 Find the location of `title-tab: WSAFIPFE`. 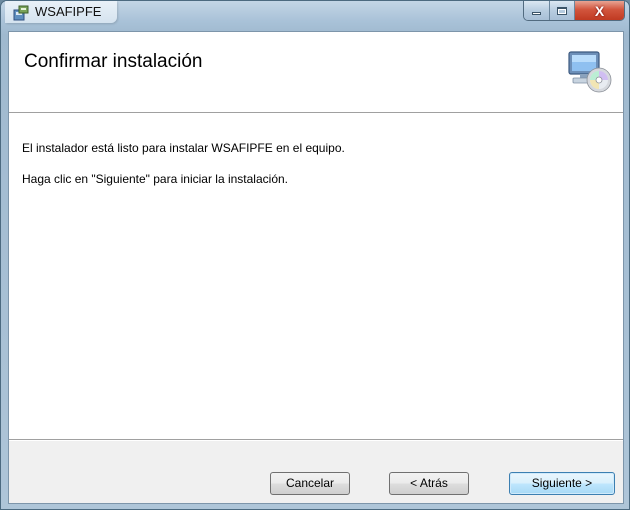

title-tab: WSAFIPFE is located at coordinates (61, 12).